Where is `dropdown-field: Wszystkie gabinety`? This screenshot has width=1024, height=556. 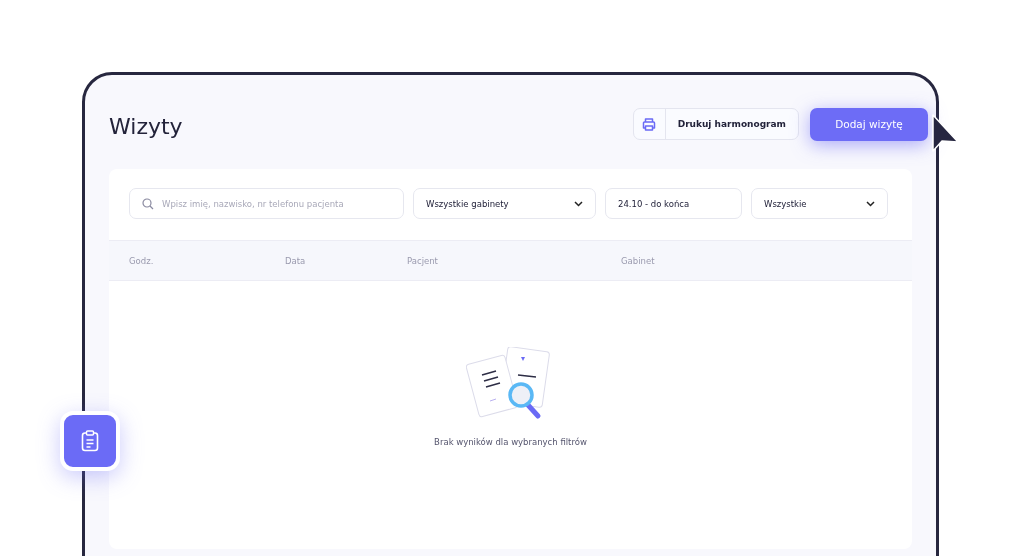
dropdown-field: Wszystkie gabinety is located at coordinates (504, 203).